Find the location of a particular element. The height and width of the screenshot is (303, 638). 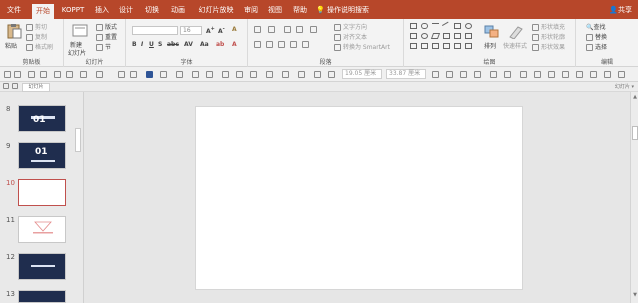

spacing-icon: AV is located at coordinates (188, 44).